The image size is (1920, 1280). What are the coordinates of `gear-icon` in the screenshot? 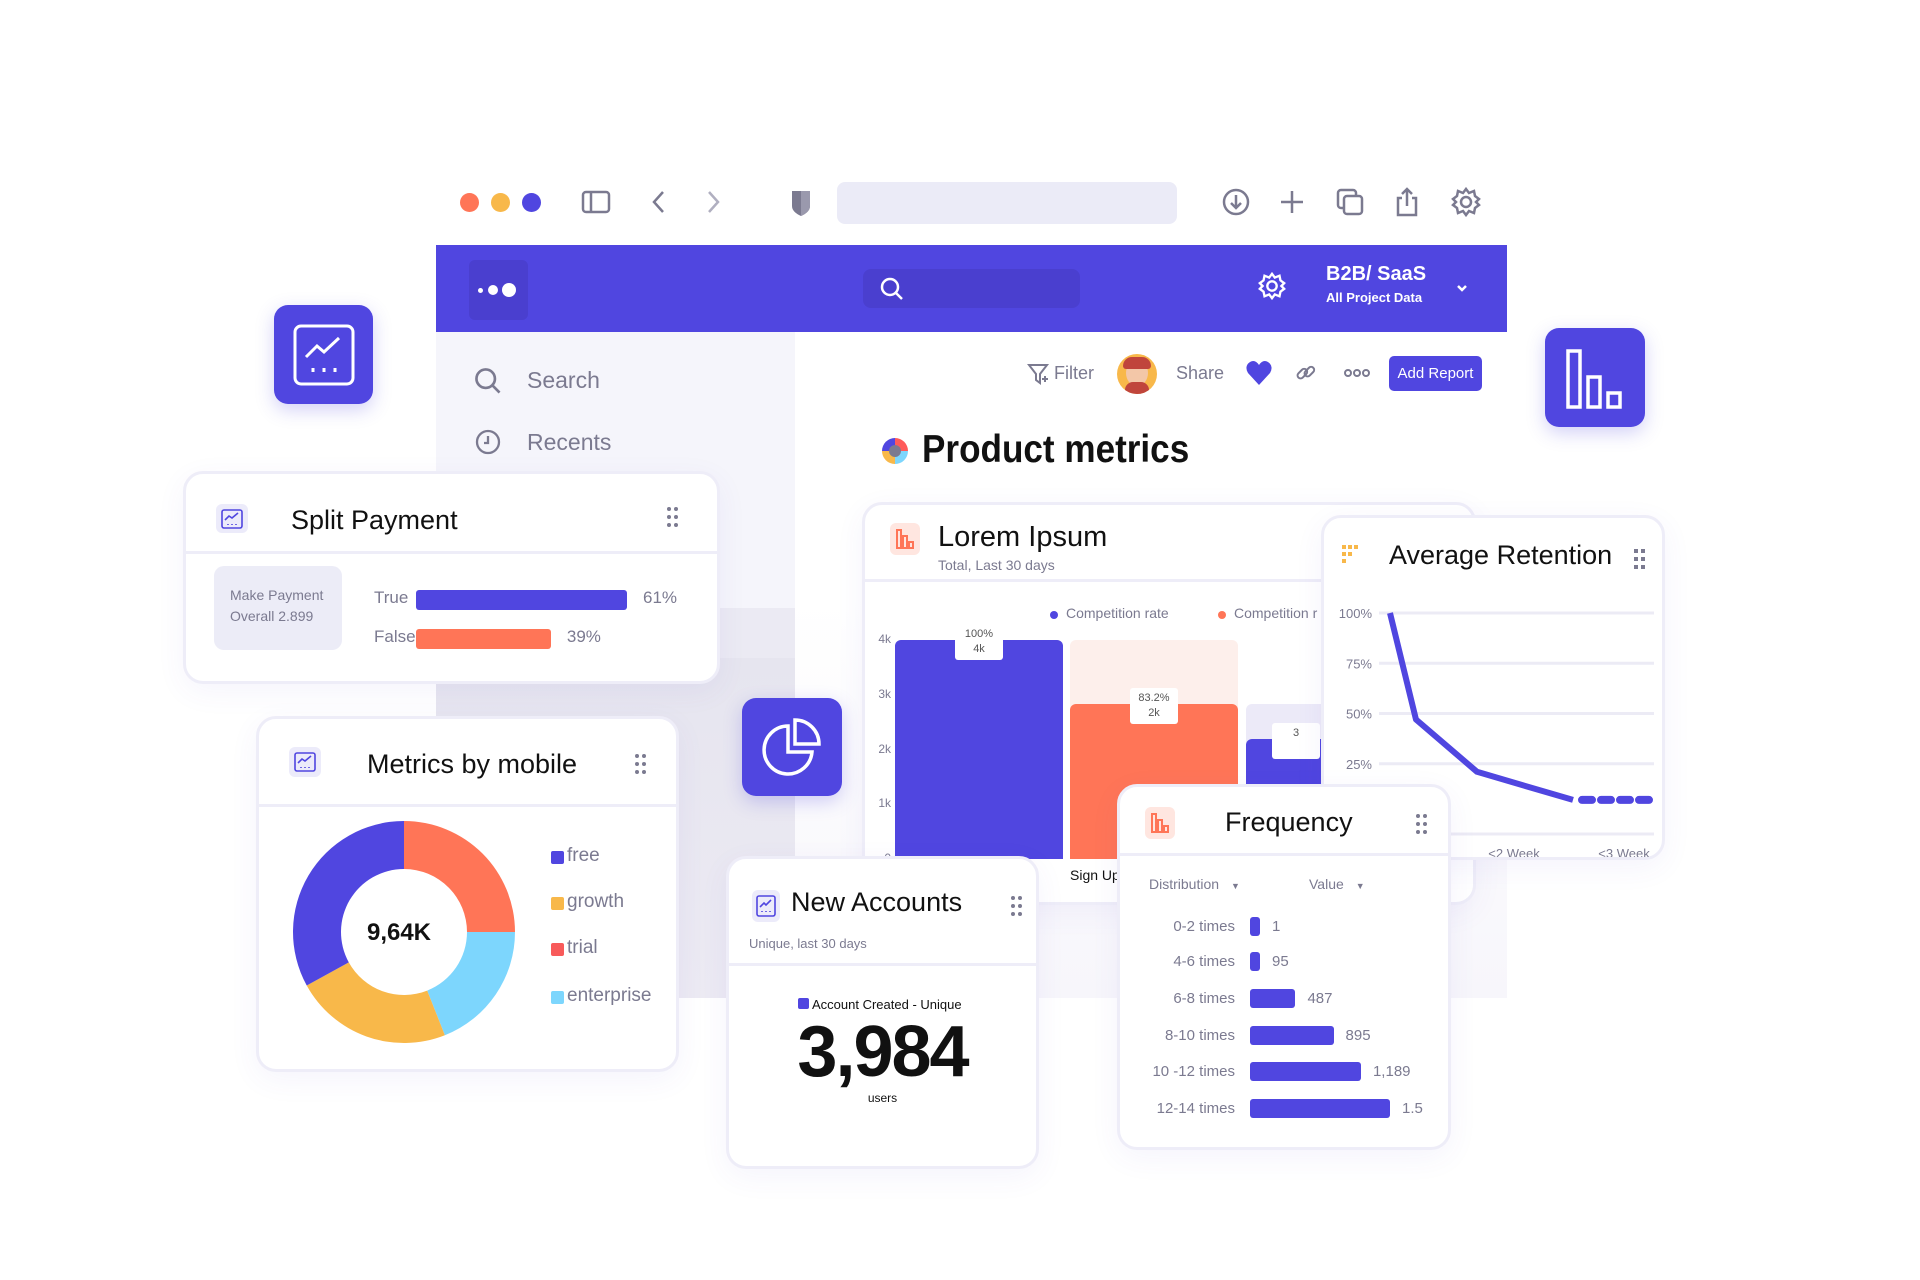 It's located at (1466, 202).